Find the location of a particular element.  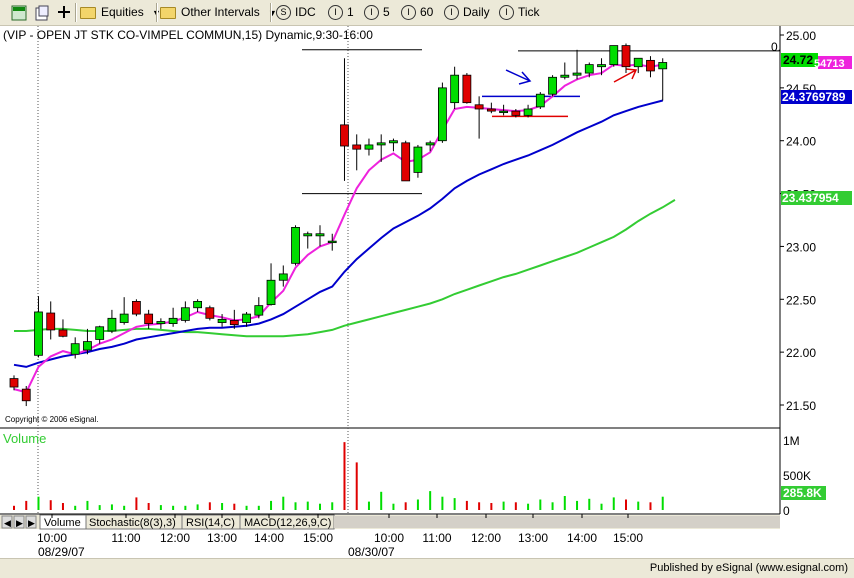

idc-button: S IDC is located at coordinates (296, 12).